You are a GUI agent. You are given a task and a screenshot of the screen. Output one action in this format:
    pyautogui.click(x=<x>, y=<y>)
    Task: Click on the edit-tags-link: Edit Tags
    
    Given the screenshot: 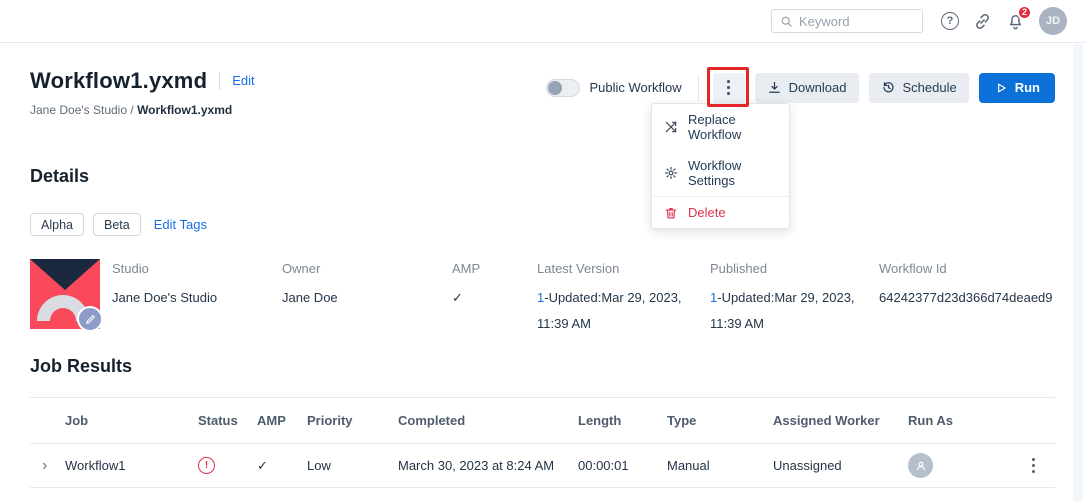 What is the action you would take?
    pyautogui.click(x=180, y=224)
    